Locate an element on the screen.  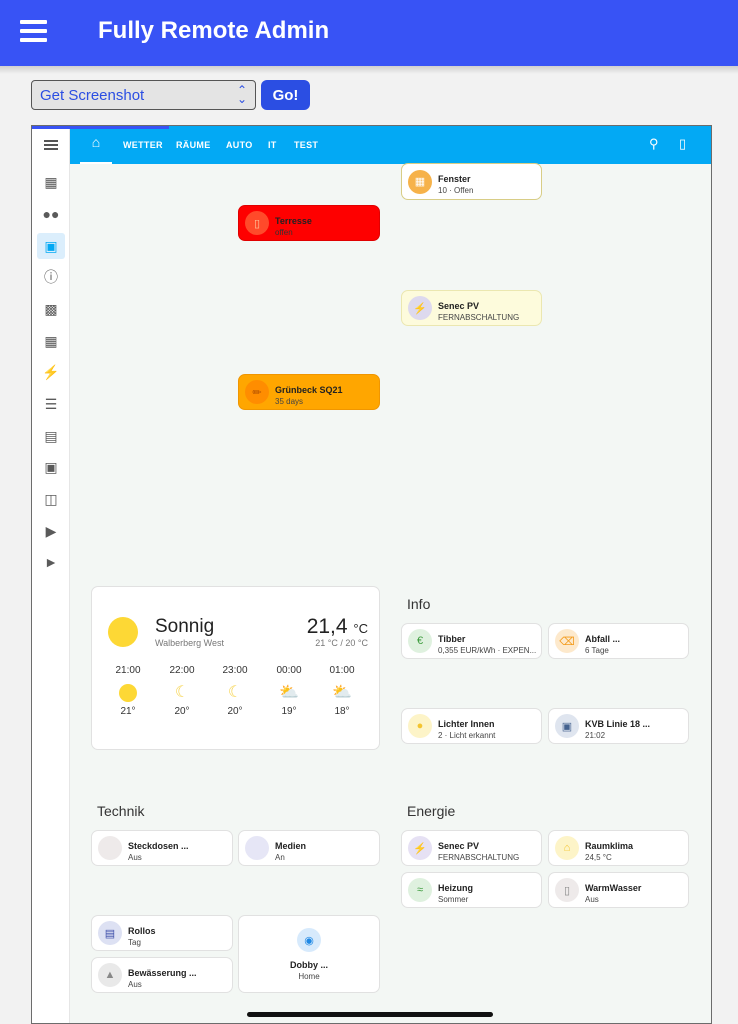
tile-medien: Medien An is located at coordinates (309, 848).